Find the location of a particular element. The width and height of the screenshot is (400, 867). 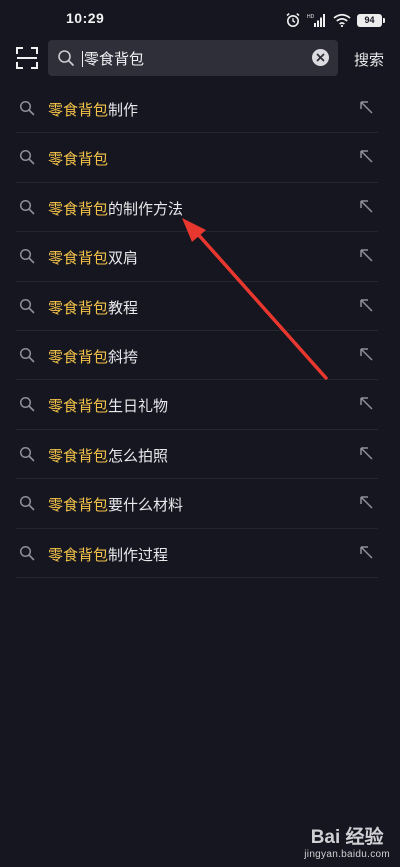

suggestion-text: 零食背包生日礼物 is located at coordinates (108, 405).